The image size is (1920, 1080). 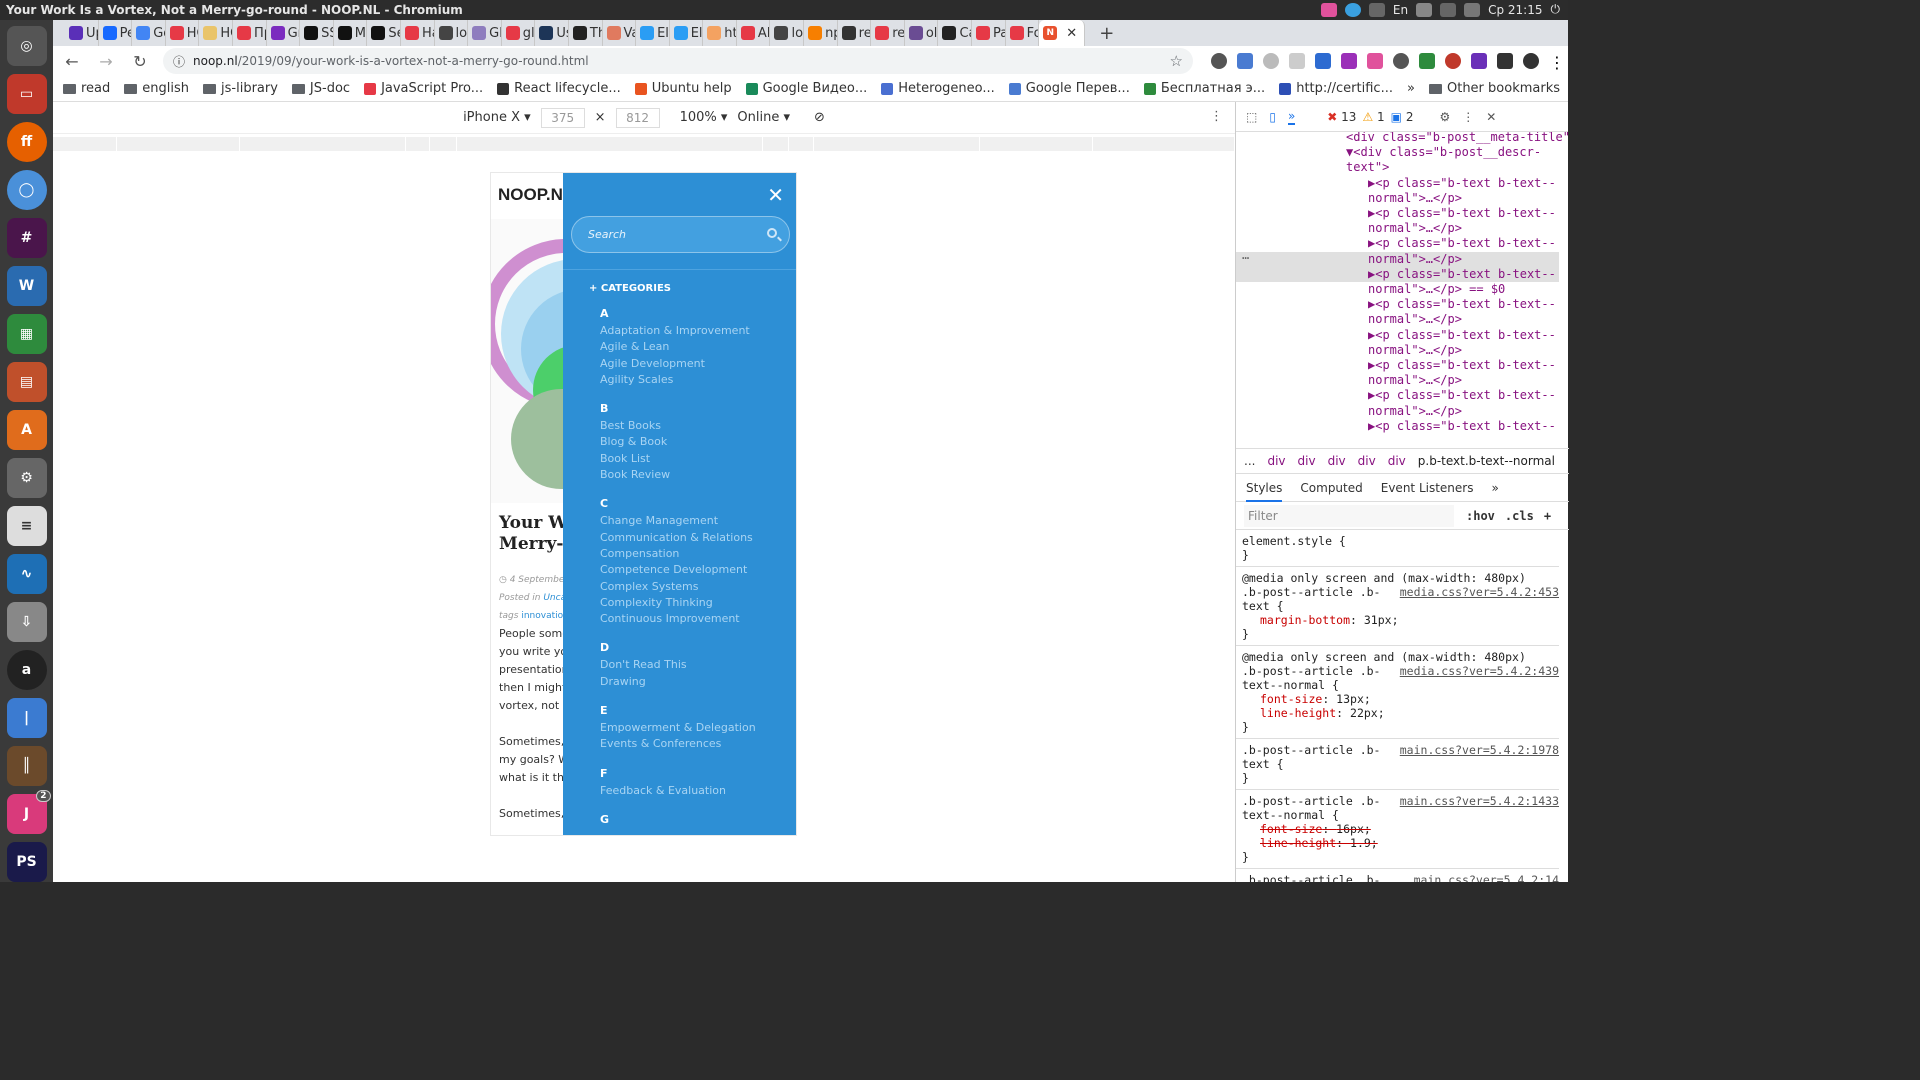 I want to click on installer-icon: ⇩, so click(x=26, y=622).